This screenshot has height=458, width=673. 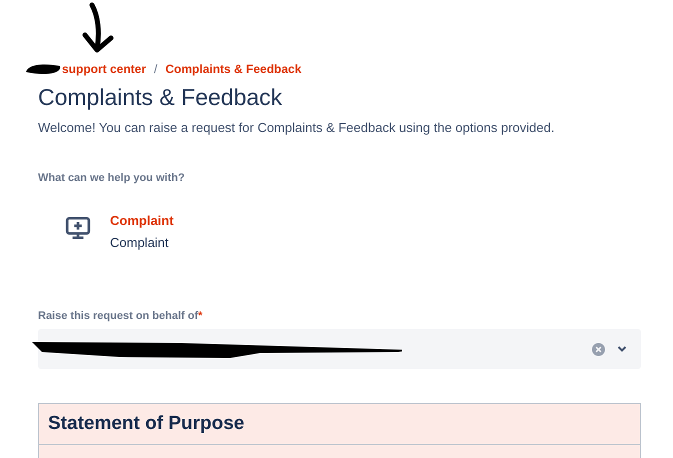 I want to click on chevron-down-icon, so click(x=622, y=349).